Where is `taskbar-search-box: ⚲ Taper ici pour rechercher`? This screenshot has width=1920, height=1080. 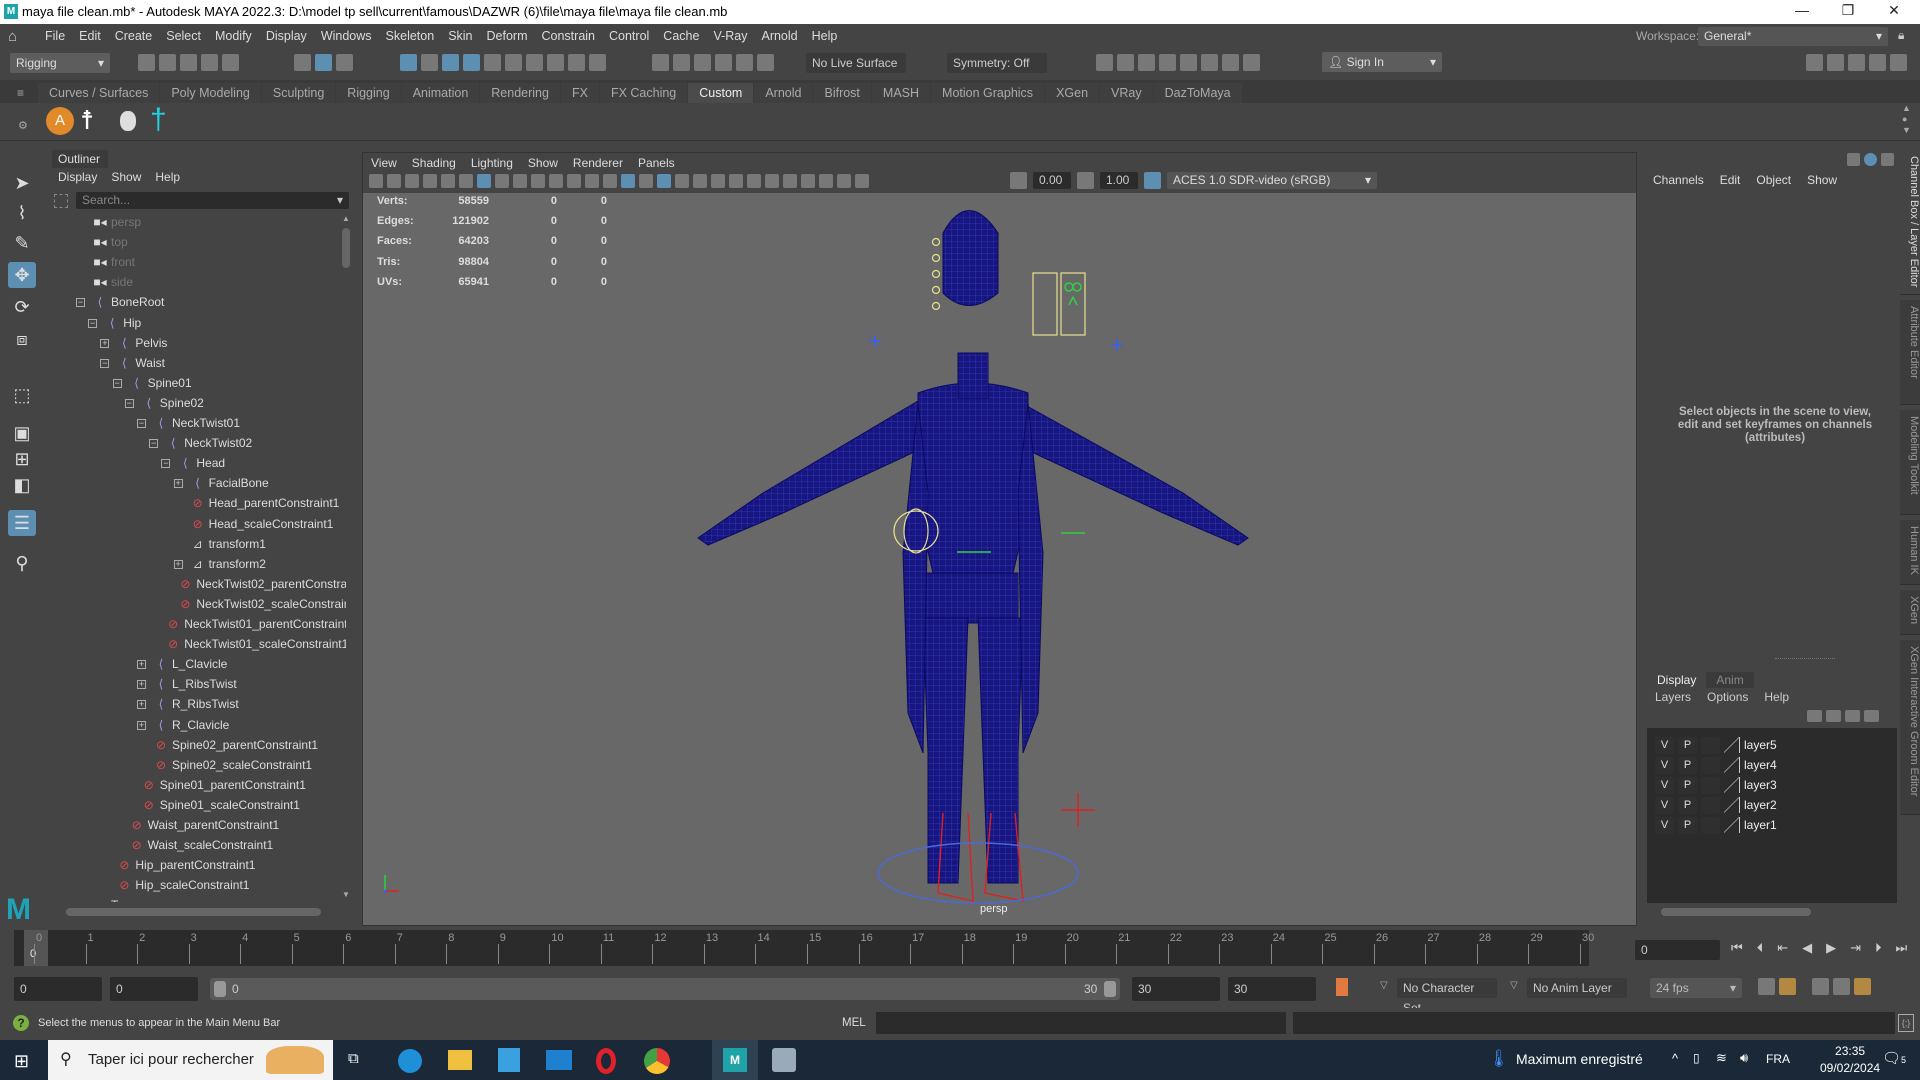 taskbar-search-box: ⚲ Taper ici pour rechercher is located at coordinates (190, 1060).